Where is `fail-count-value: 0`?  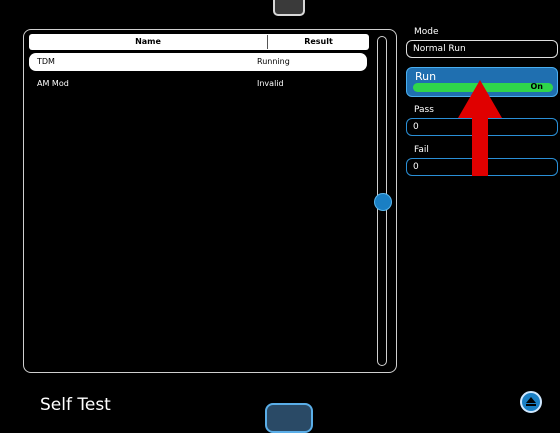
fail-count-value: 0 is located at coordinates (416, 167).